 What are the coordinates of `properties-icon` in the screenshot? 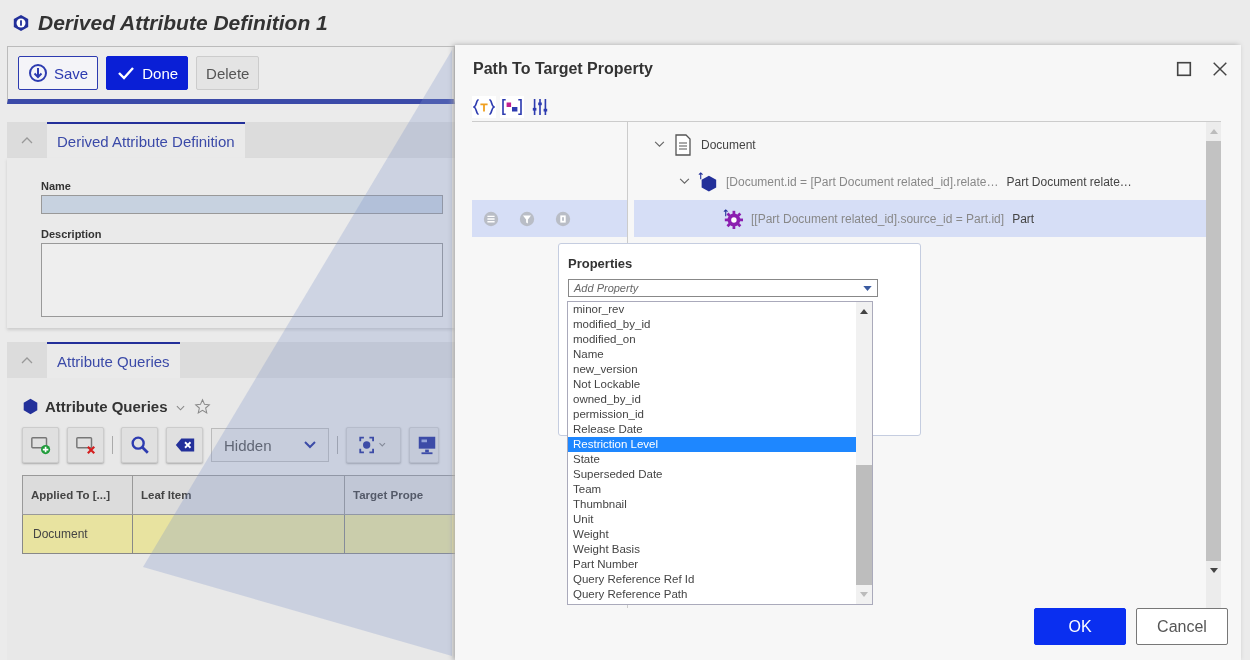 It's located at (563, 218).